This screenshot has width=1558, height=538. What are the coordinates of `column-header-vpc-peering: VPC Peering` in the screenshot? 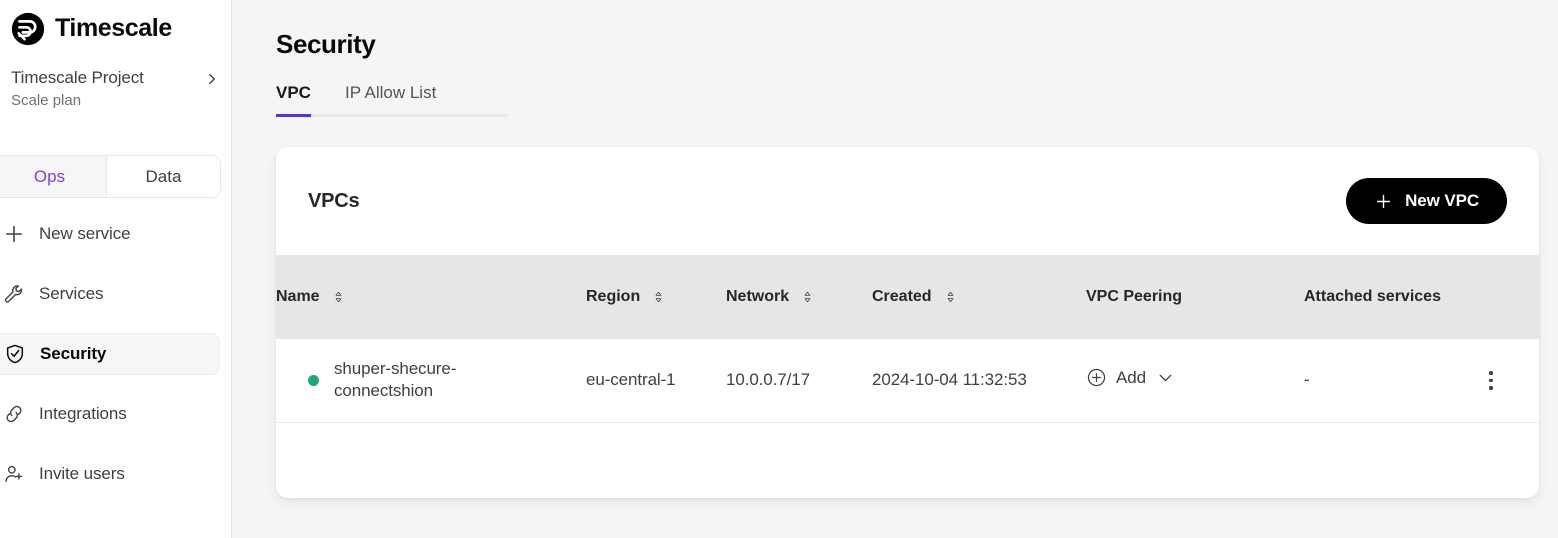 It's located at (1195, 297).